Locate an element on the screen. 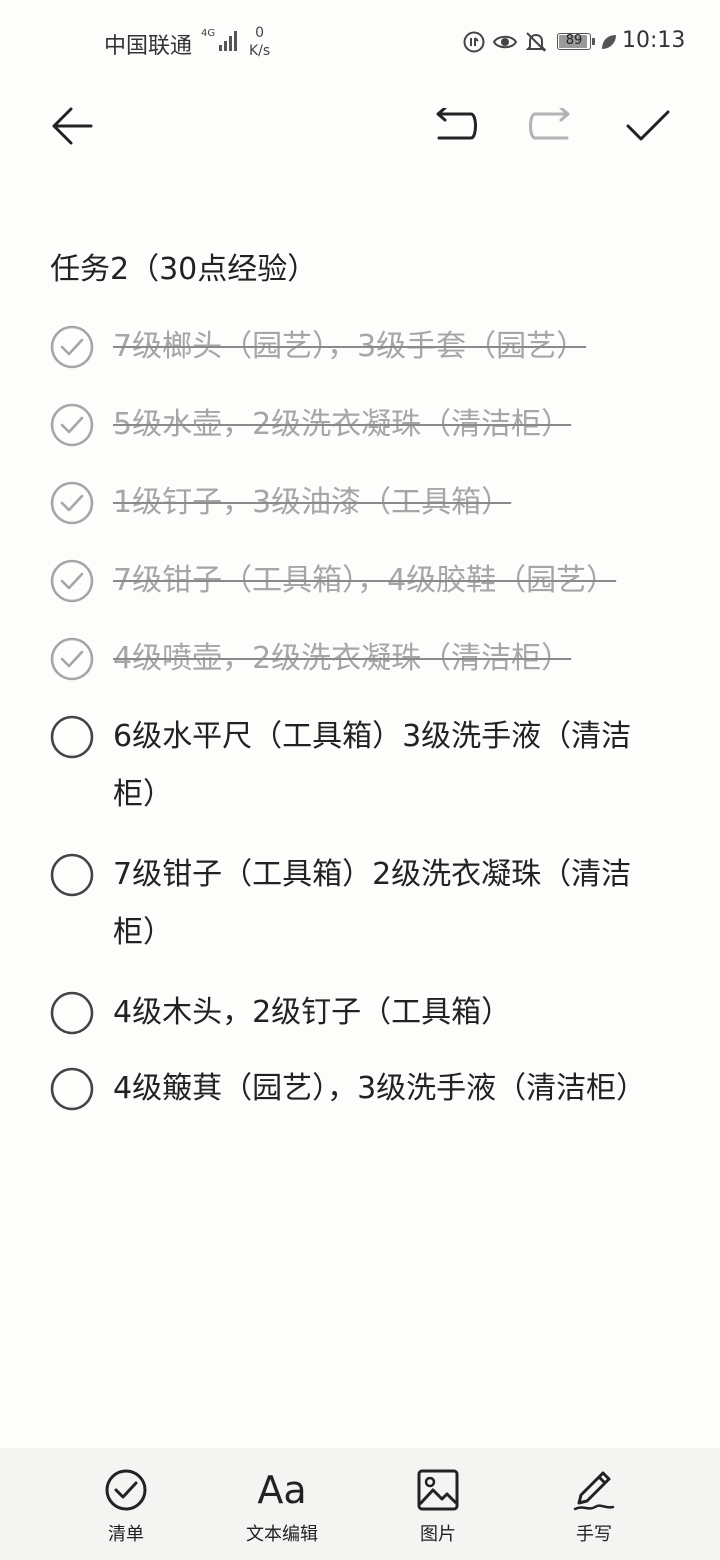 The image size is (720, 1560). image-icon is located at coordinates (438, 1490).